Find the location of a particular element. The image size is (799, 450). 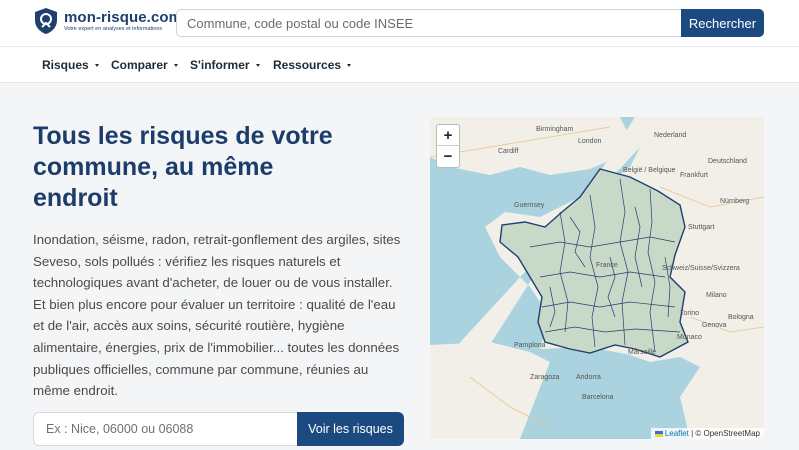

nav-item-comparer: Comparer is located at coordinates (144, 65).